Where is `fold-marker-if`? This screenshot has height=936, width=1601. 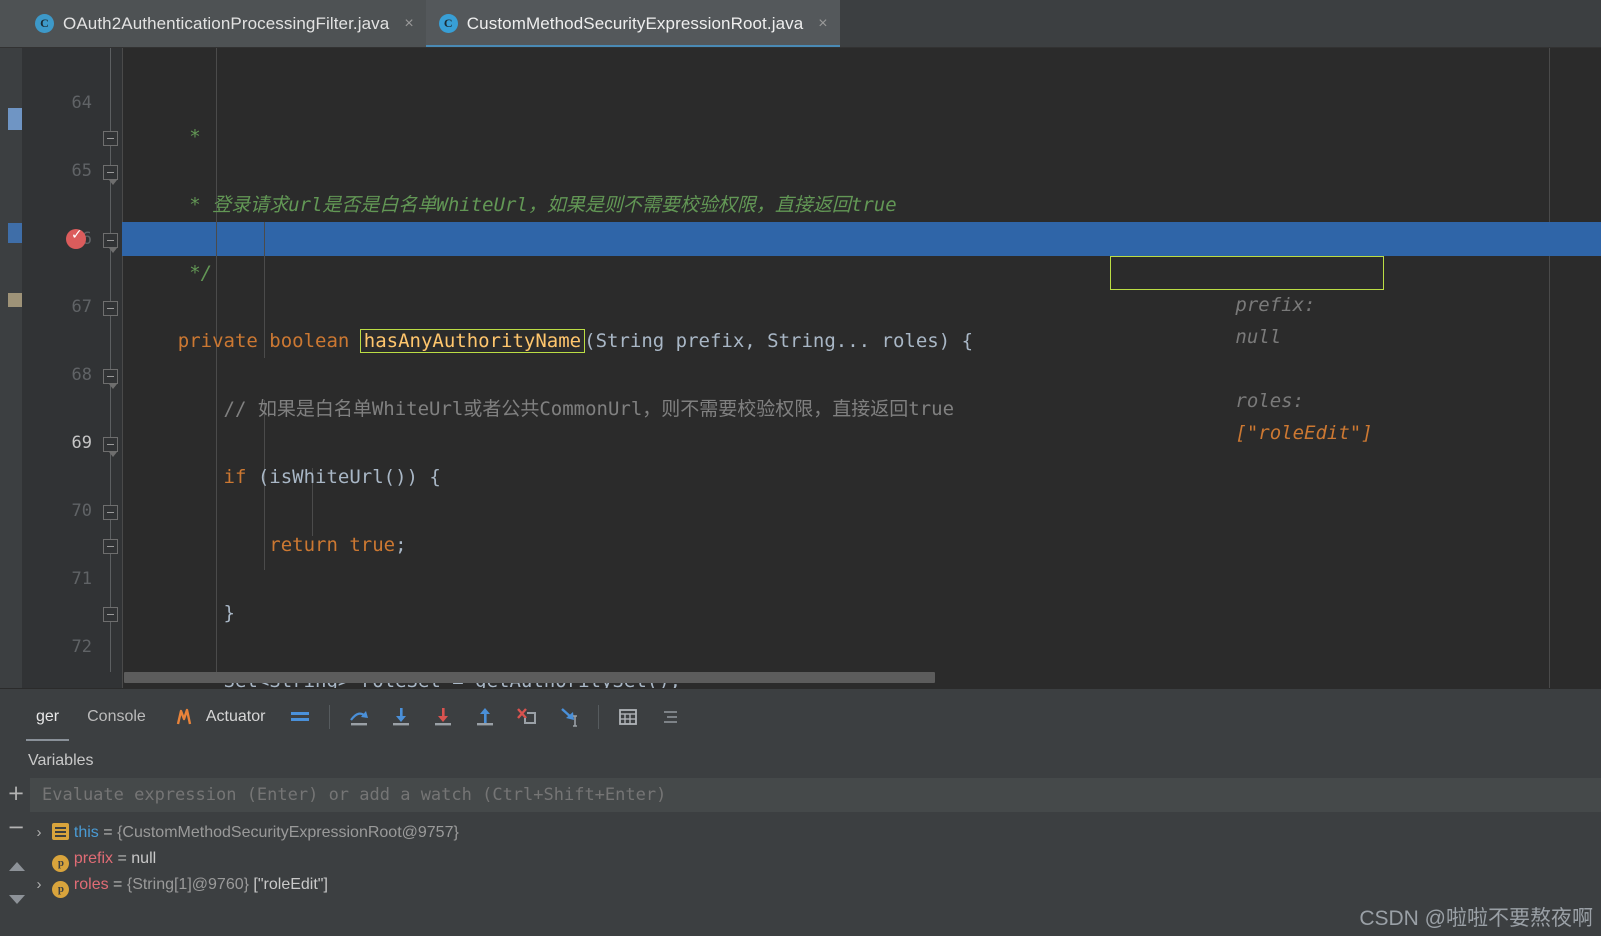 fold-marker-if is located at coordinates (110, 243).